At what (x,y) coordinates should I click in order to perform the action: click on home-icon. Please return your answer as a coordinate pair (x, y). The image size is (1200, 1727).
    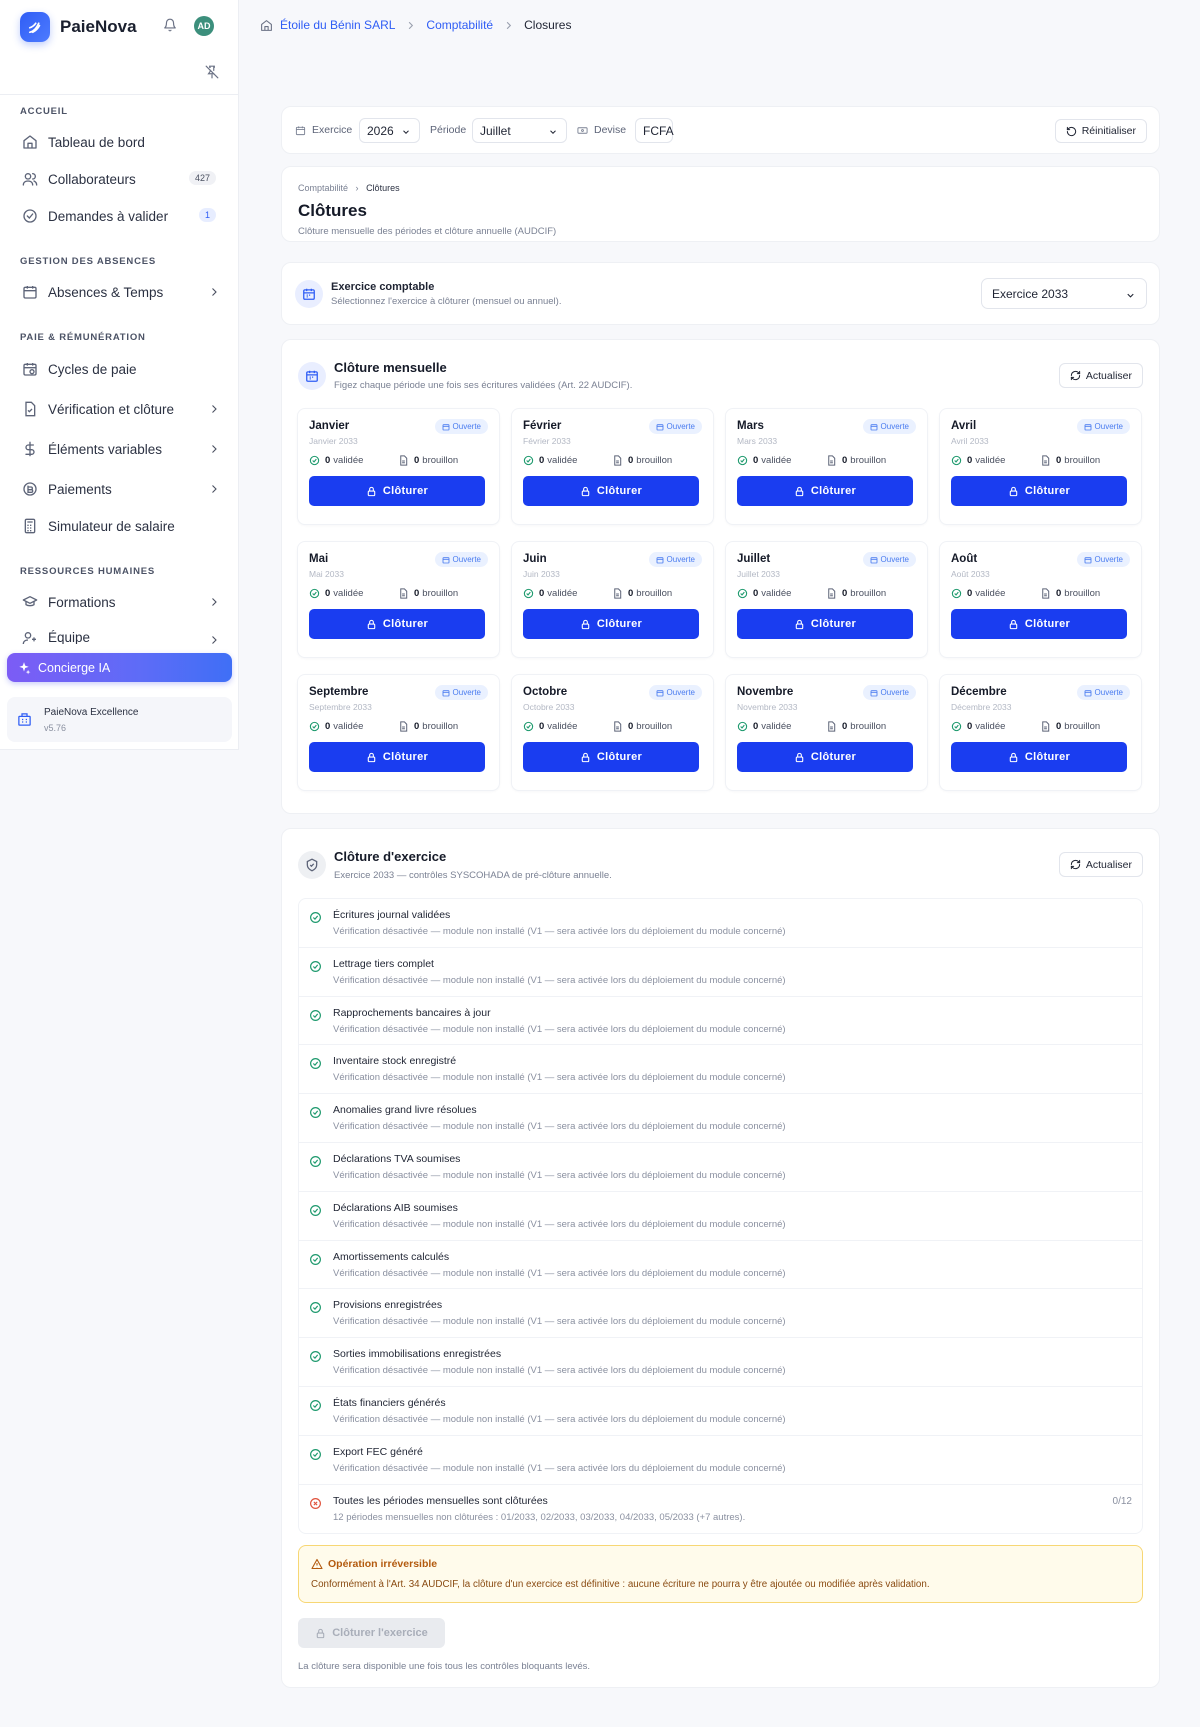
    Looking at the image, I should click on (266, 25).